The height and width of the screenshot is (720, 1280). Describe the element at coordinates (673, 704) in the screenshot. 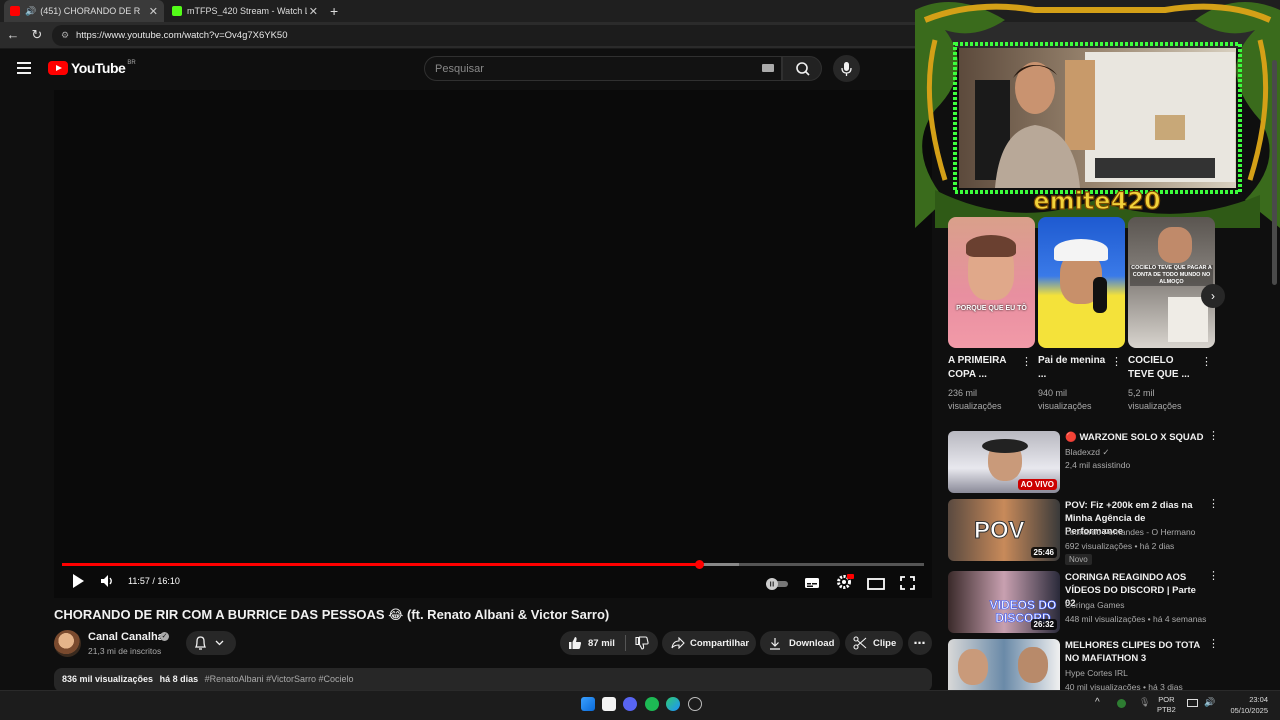

I see `edge-browser-icon` at that location.